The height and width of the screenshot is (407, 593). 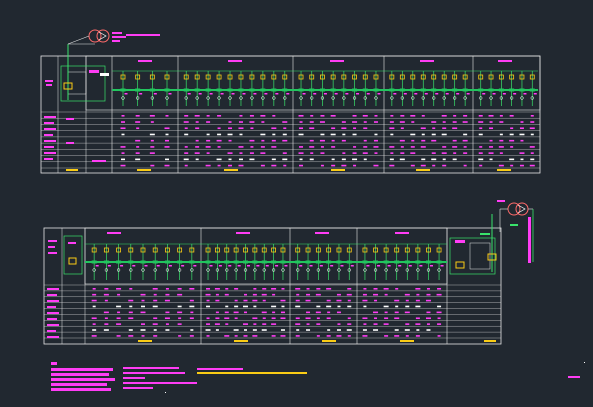 What do you see at coordinates (220, 369) in the screenshot?
I see `notes-highlight-a` at bounding box center [220, 369].